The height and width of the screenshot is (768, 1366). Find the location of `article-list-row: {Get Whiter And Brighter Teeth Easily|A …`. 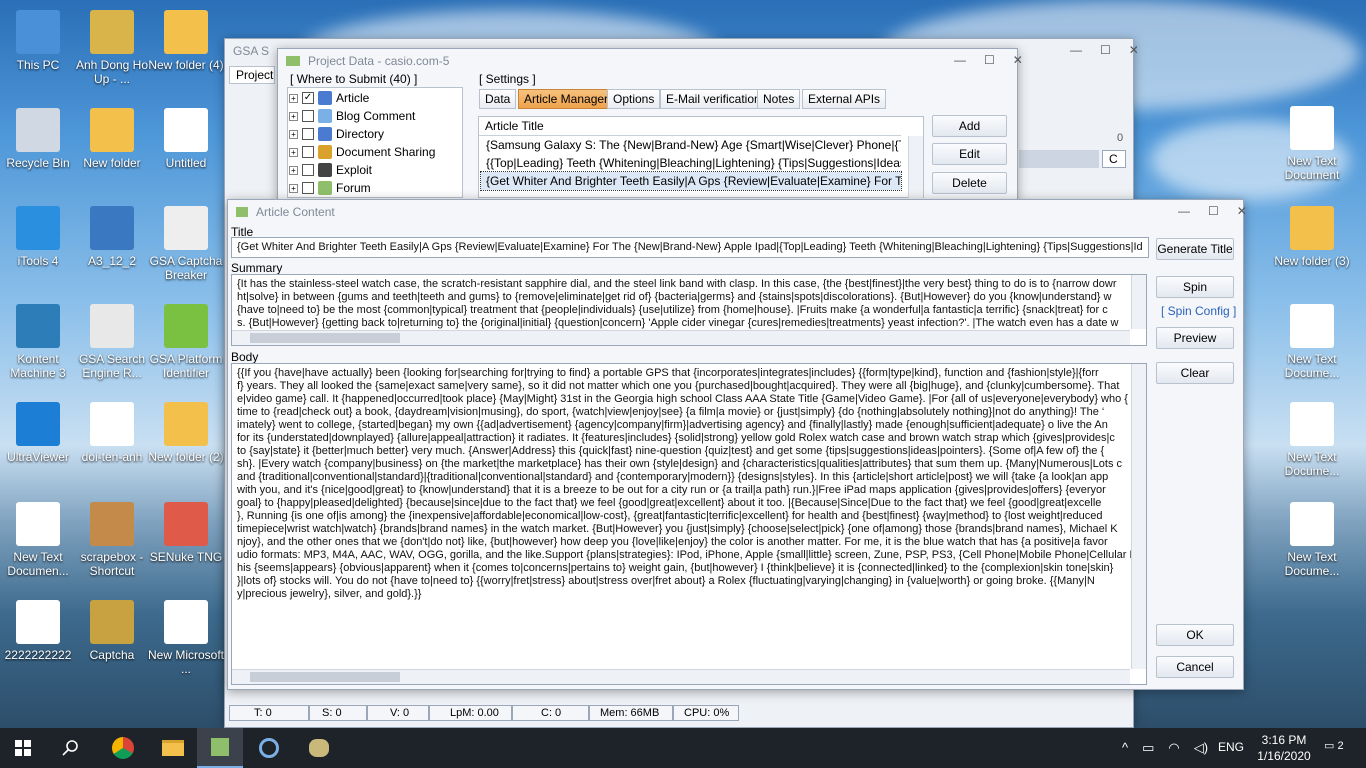

article-list-row: {Get Whiter And Brighter Teeth Easily|A … is located at coordinates (691, 181).